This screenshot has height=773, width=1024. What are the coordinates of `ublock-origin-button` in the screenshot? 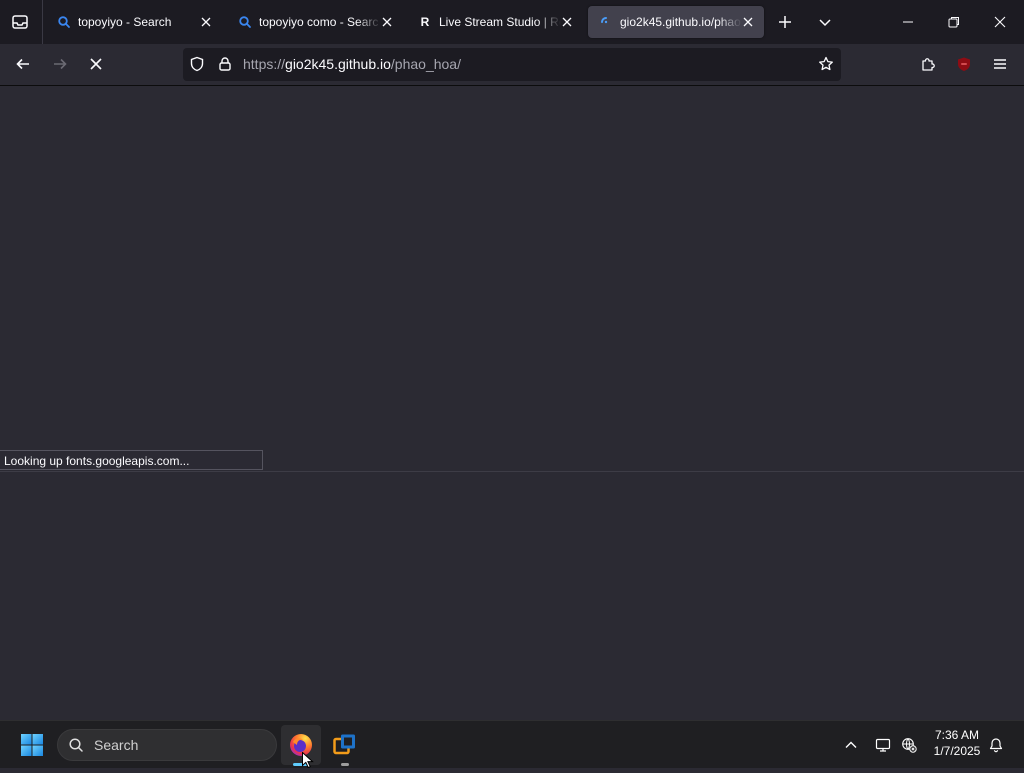 It's located at (964, 64).